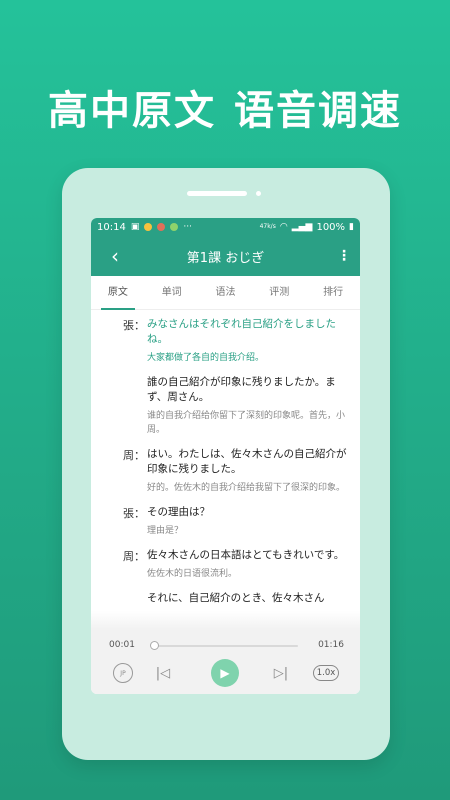  I want to click on more-button: ⋮, so click(344, 256).